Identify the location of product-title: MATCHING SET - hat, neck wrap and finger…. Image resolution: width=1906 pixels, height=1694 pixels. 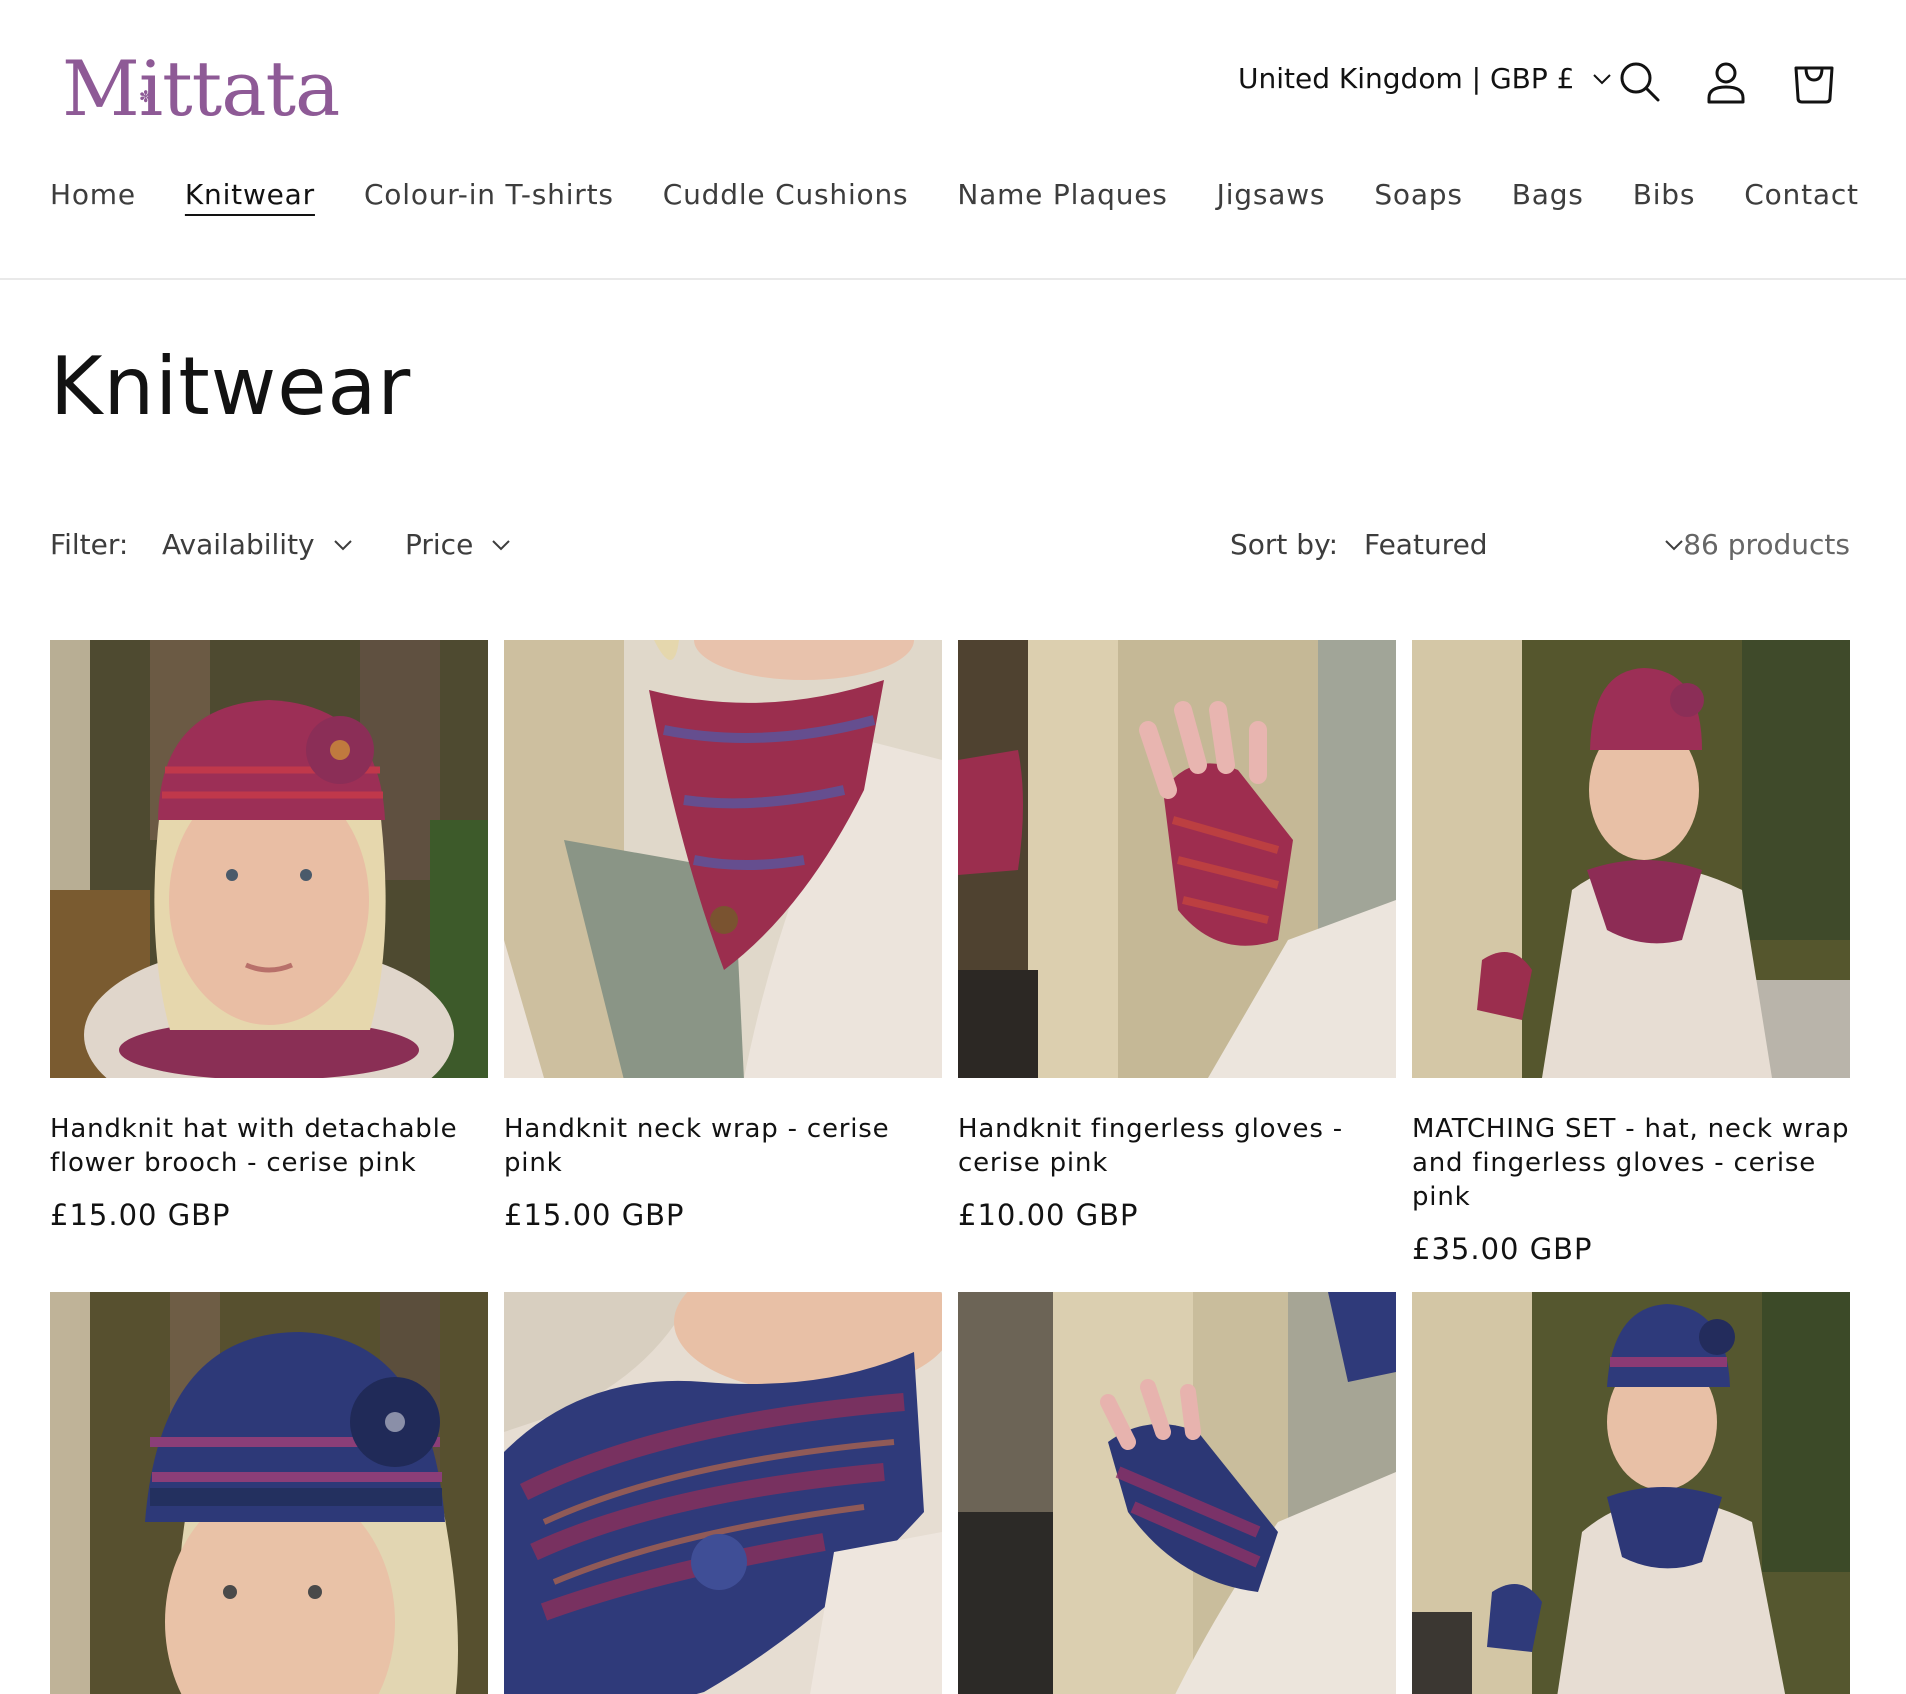
(1631, 1163).